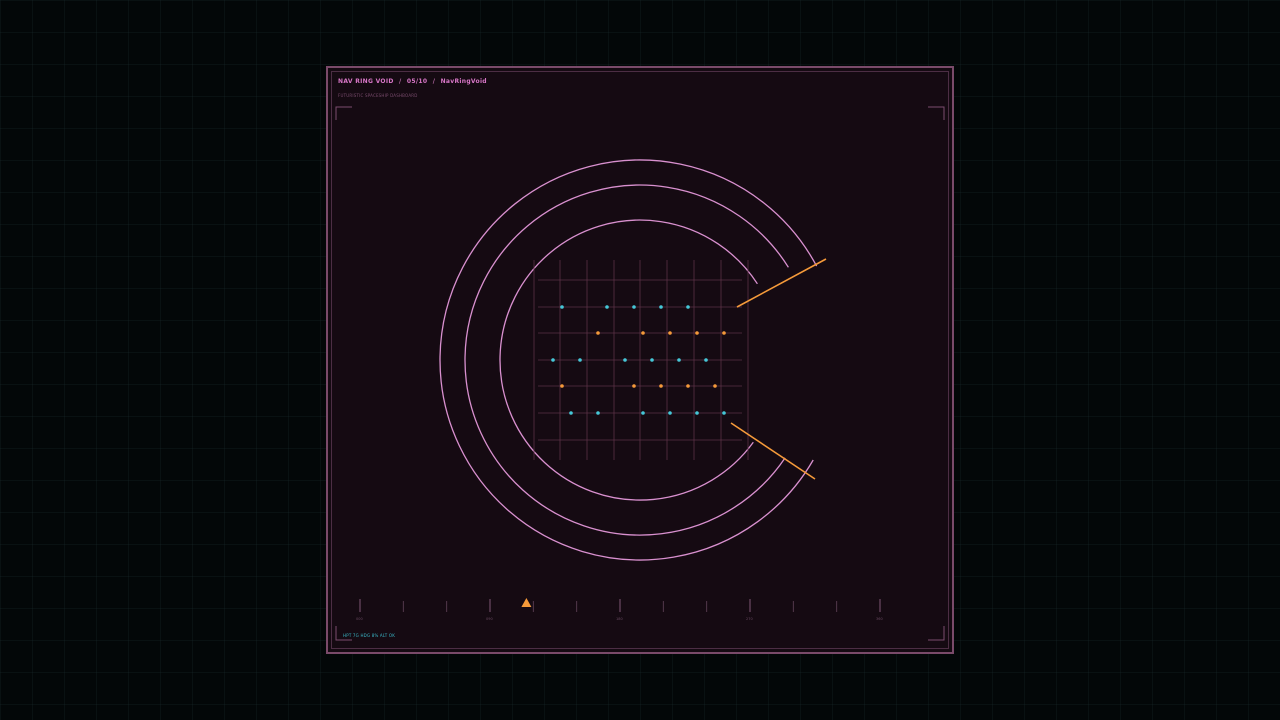 The height and width of the screenshot is (720, 1280). I want to click on scale-label: 000, so click(359, 619).